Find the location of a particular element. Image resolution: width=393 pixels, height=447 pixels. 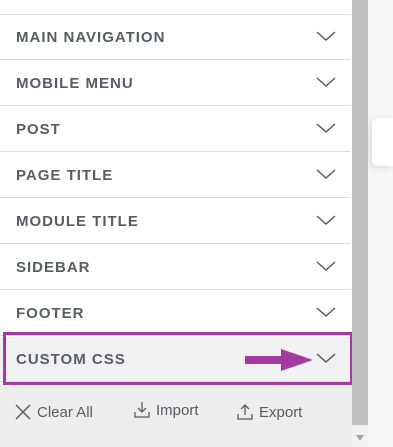

section-sidebar: SIDEBAR is located at coordinates (175, 267).